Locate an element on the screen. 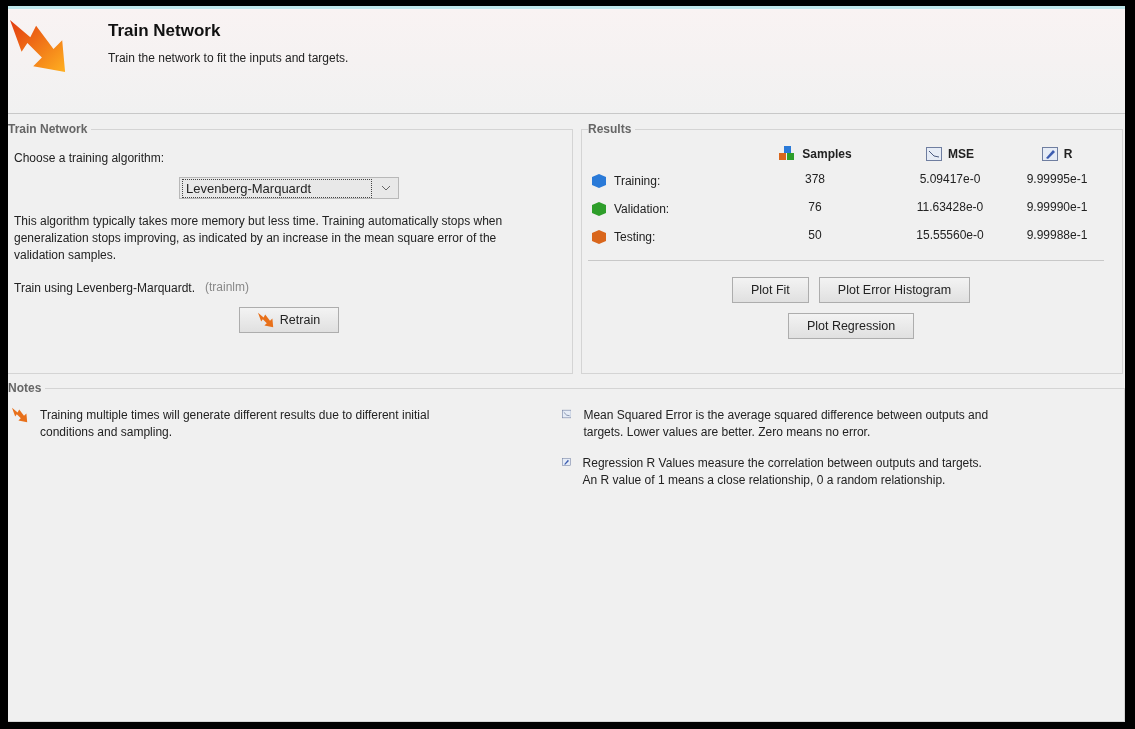  algorithm-dropdown: Levenberg-Marquardt is located at coordinates (289, 188).